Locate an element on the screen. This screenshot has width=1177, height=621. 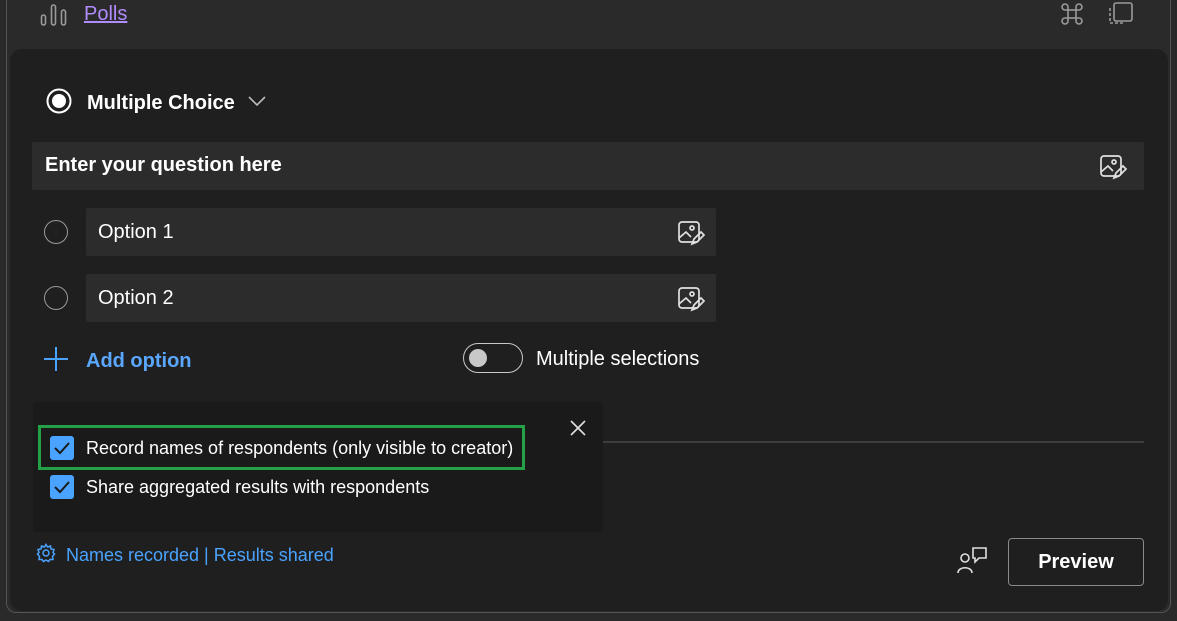
divider is located at coordinates (872, 442).